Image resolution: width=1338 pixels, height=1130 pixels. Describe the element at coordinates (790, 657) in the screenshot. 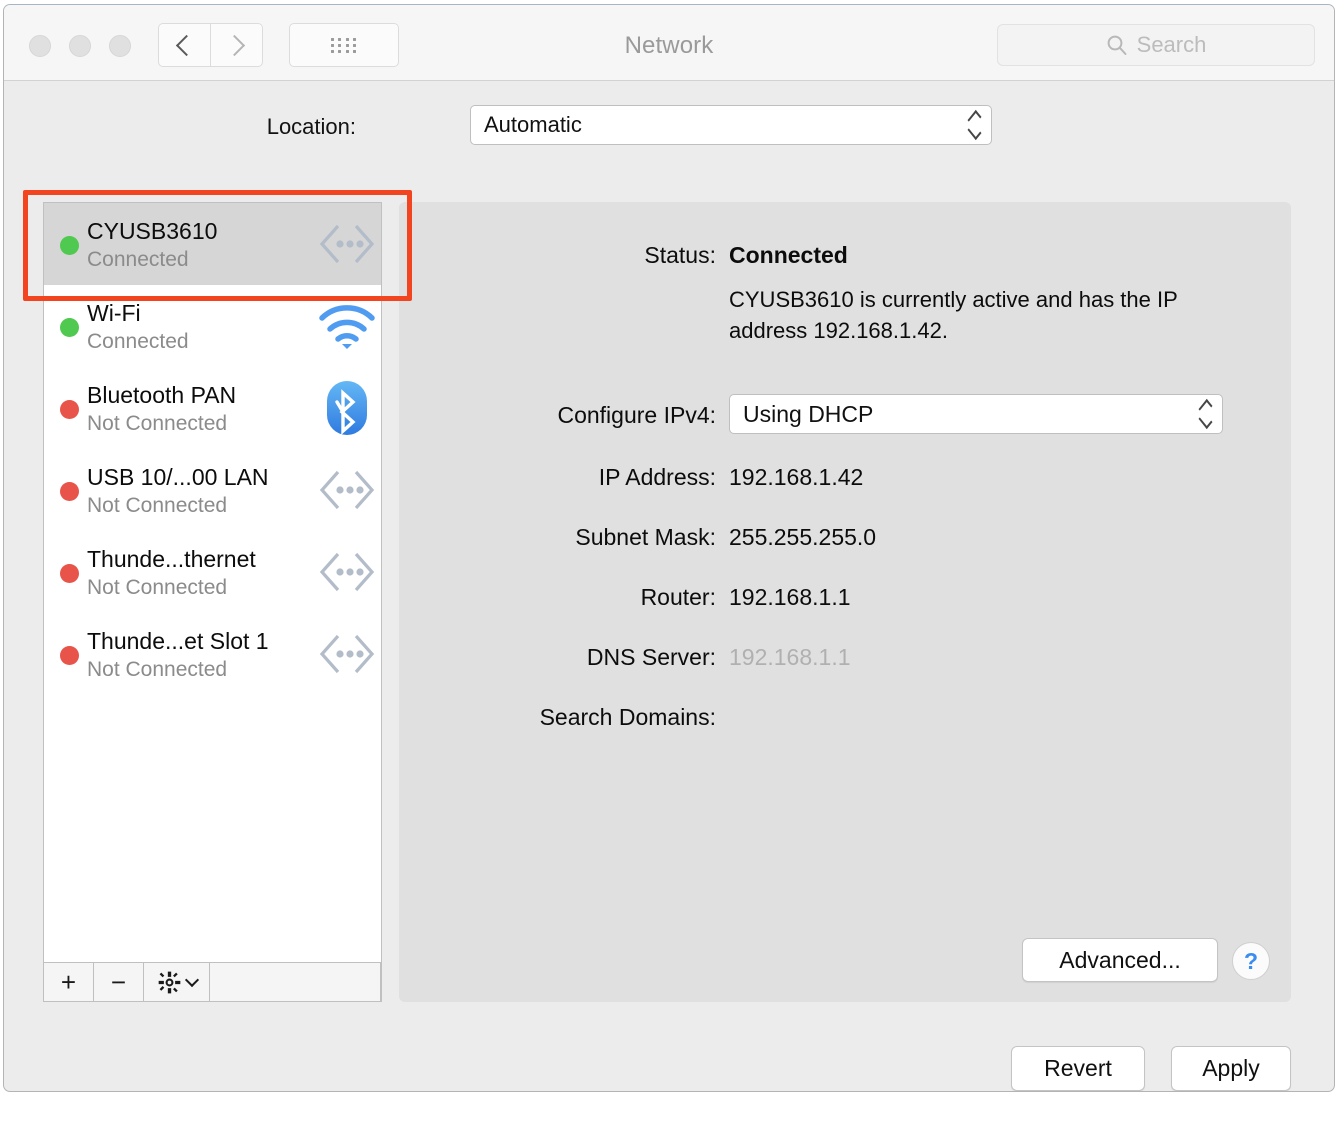

I see `dns-server-value: 192.168.1.1` at that location.